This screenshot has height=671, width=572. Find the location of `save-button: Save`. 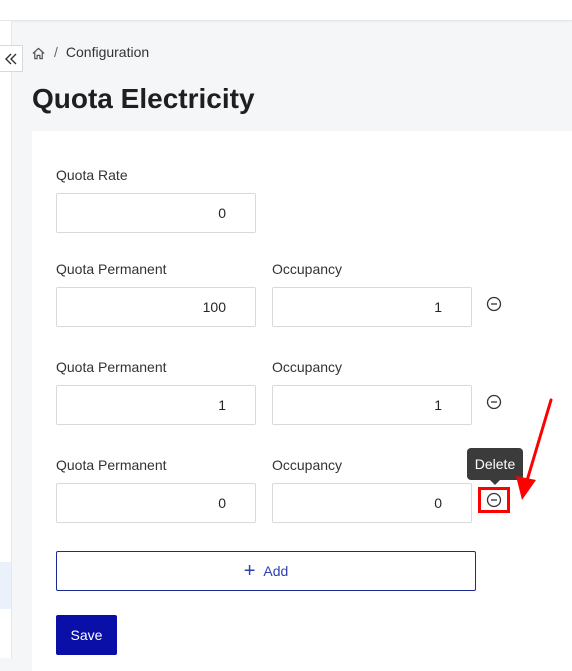

save-button: Save is located at coordinates (86, 635).